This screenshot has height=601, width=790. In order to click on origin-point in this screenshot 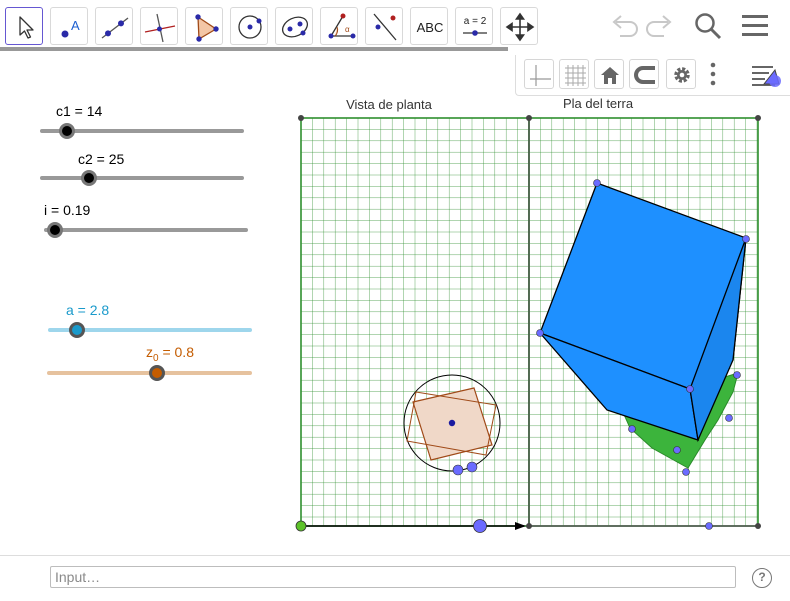, I will do `click(301, 526)`.